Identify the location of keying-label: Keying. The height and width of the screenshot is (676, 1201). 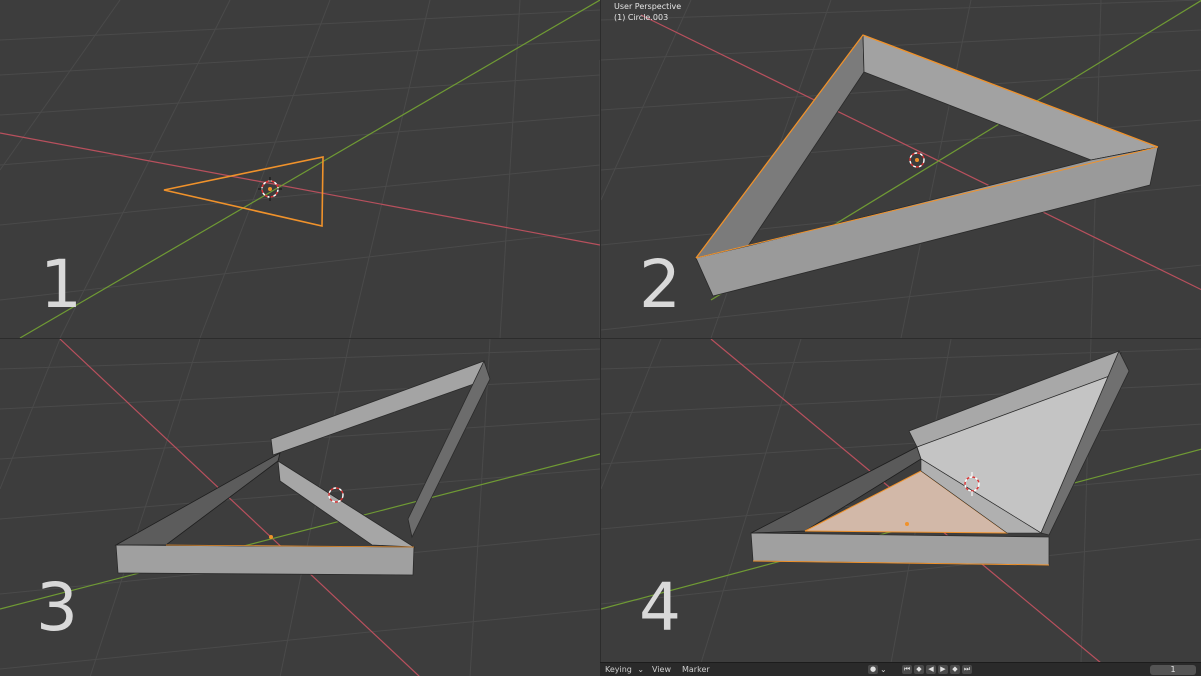
(618, 669).